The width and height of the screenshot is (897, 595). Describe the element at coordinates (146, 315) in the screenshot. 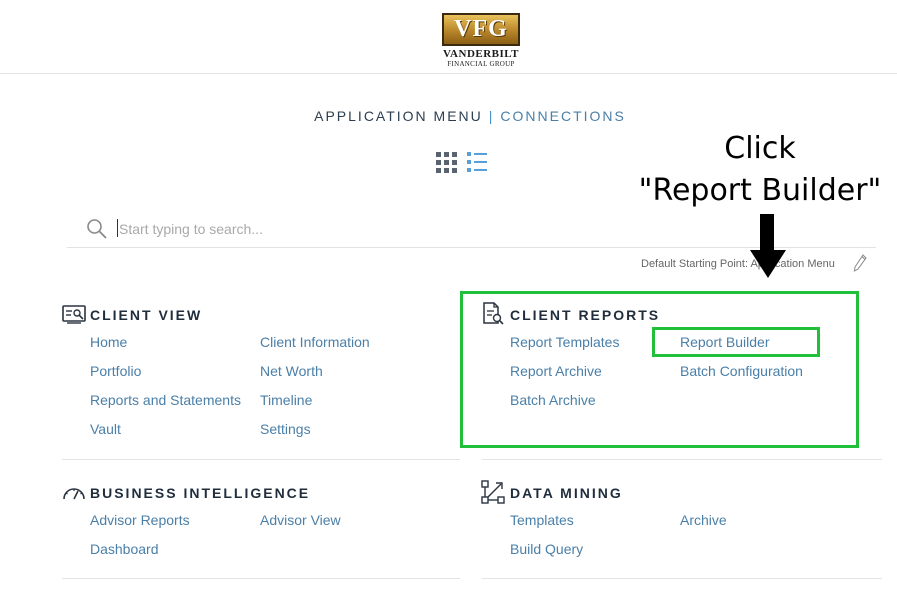

I see `client-view-title: CLIENT VIEW` at that location.